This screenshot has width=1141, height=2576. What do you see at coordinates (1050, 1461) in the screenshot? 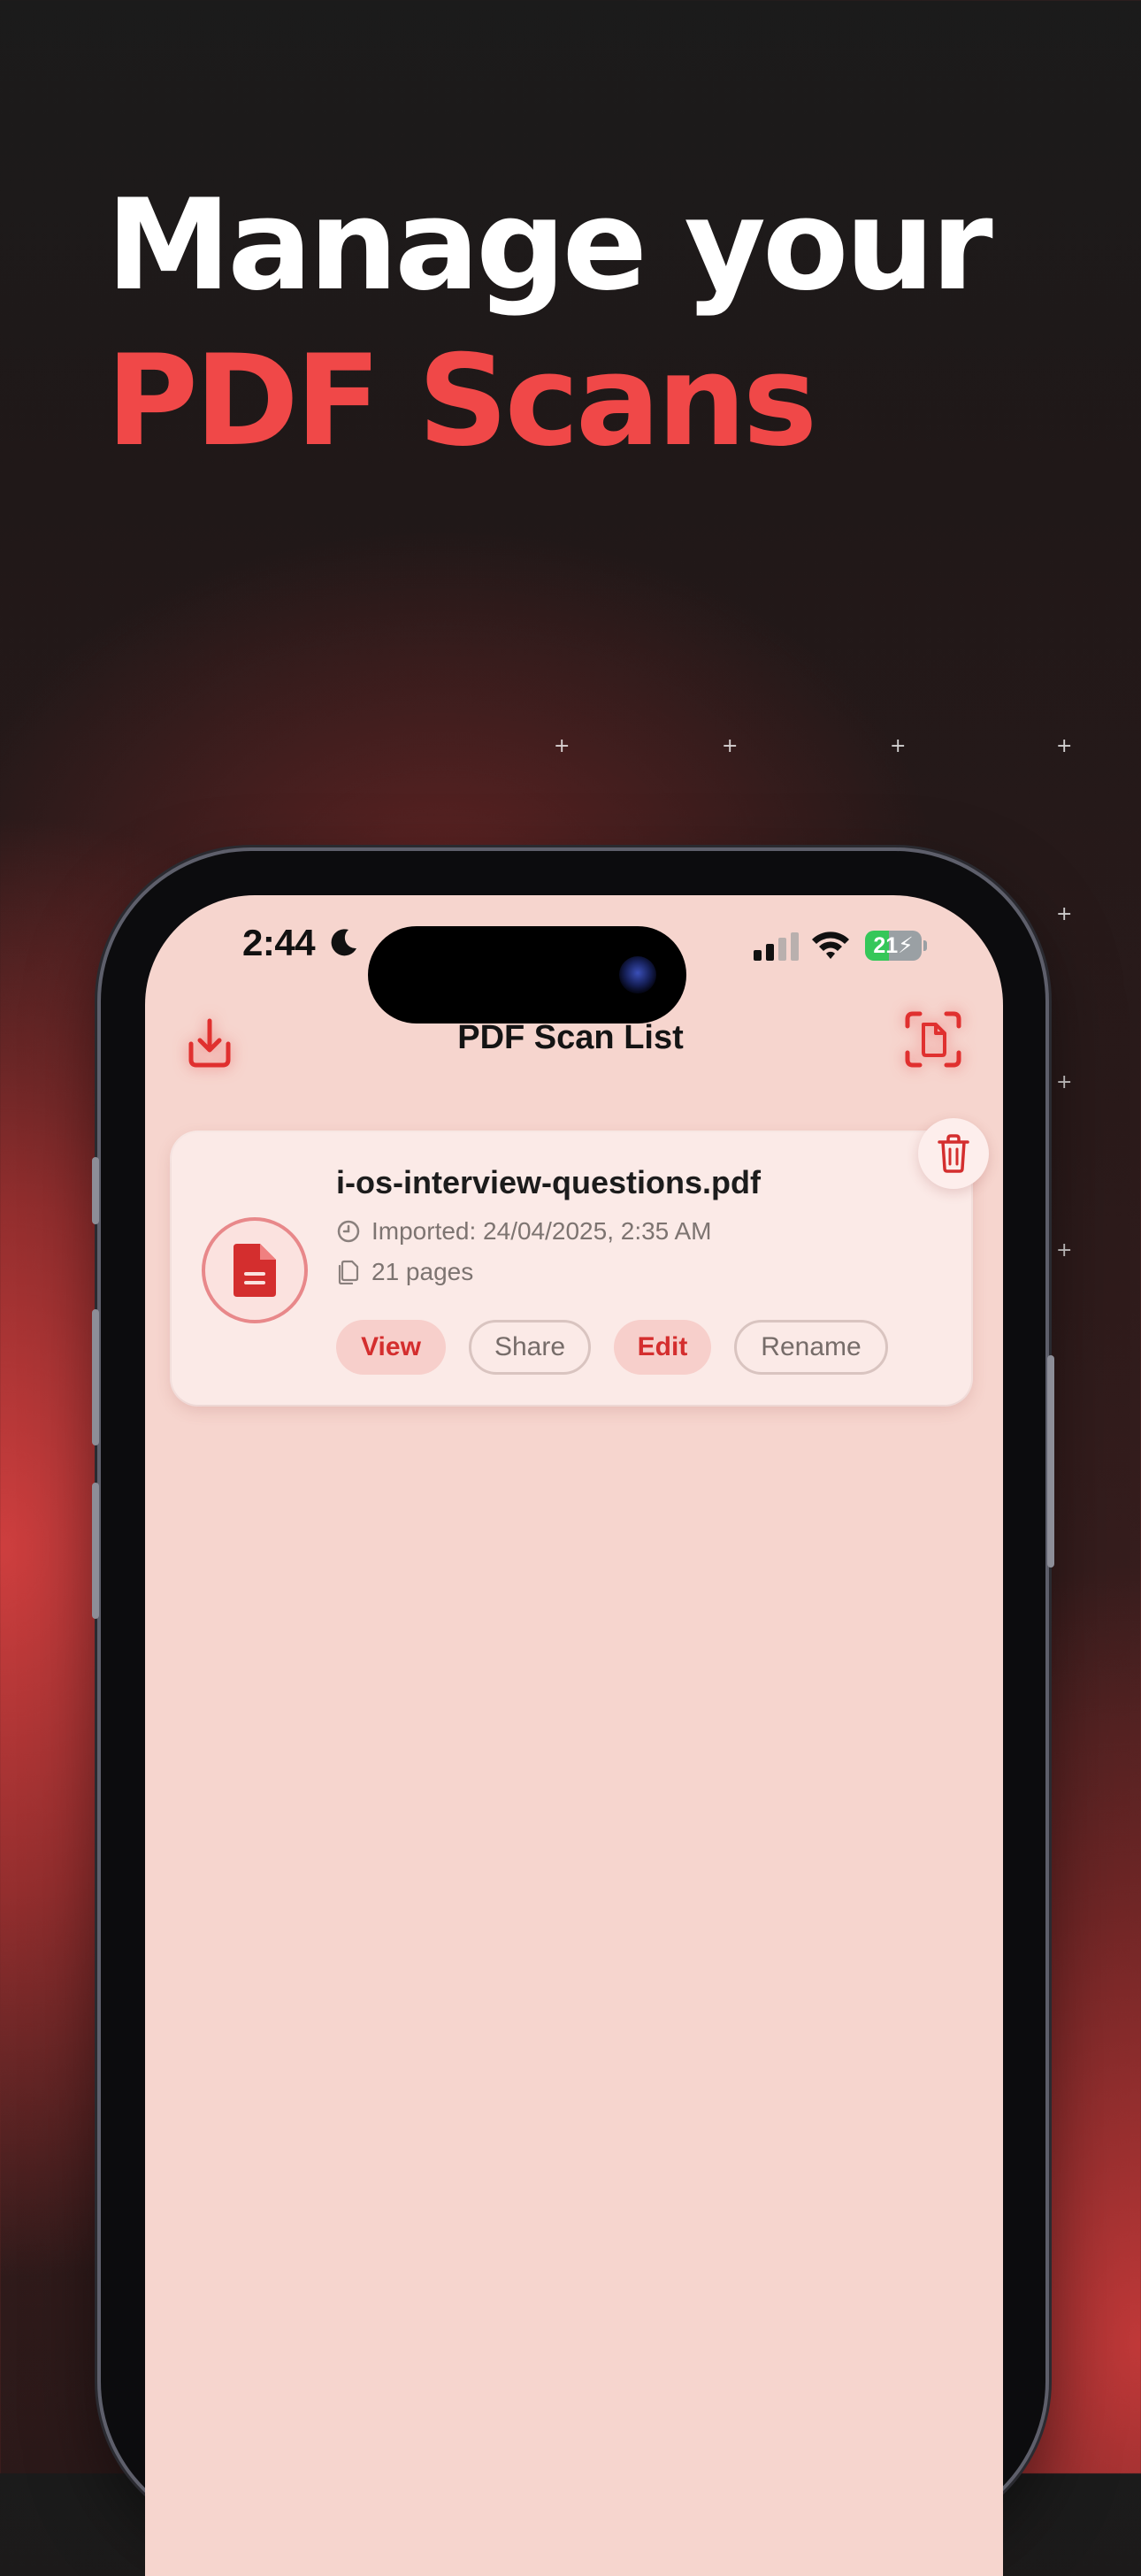
I see `phone-power-button` at bounding box center [1050, 1461].